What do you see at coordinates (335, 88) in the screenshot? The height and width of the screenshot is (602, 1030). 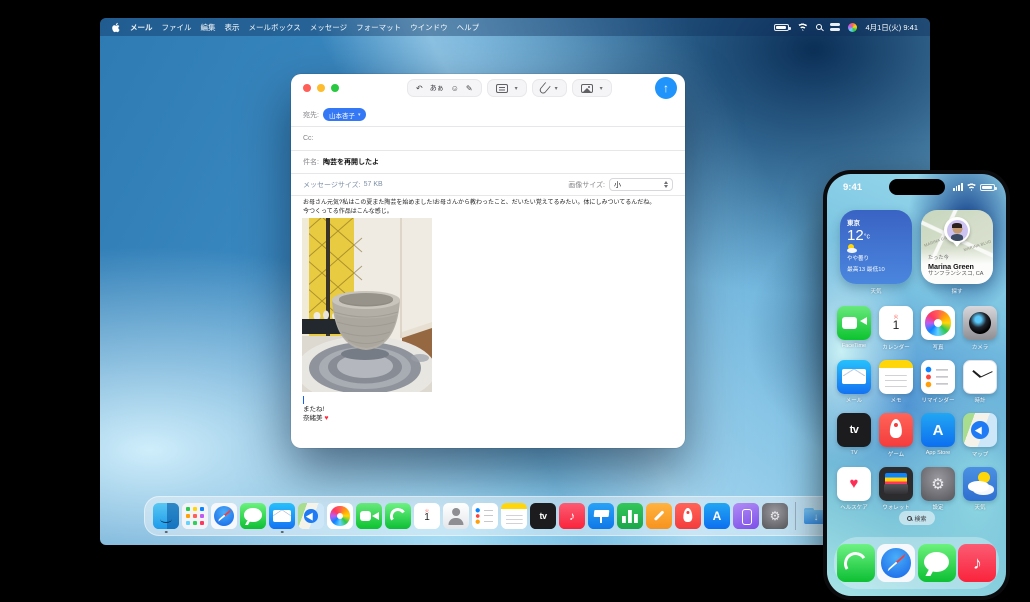 I see `zoom-button` at bounding box center [335, 88].